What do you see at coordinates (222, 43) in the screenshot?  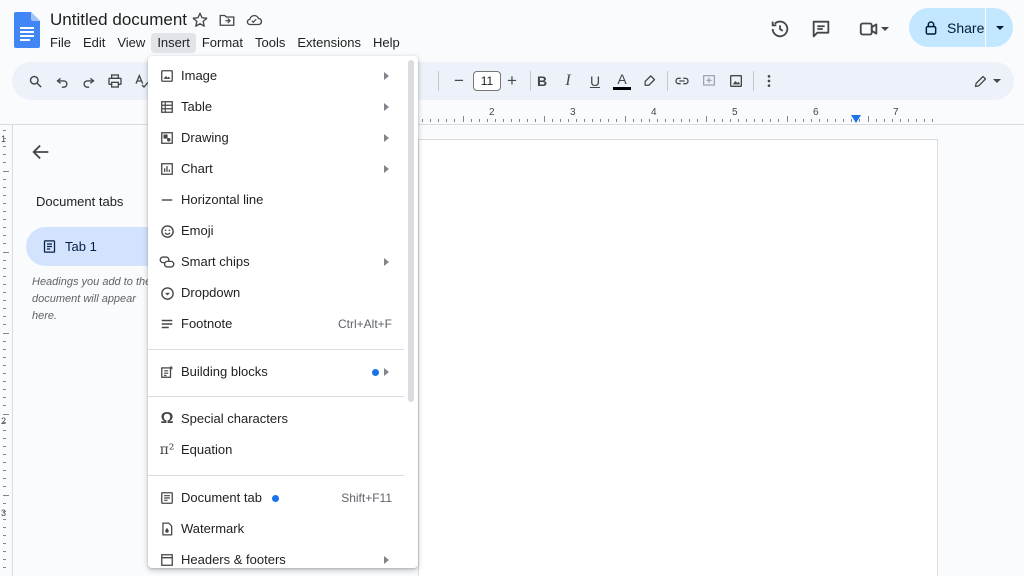 I see `menu-format: Format` at bounding box center [222, 43].